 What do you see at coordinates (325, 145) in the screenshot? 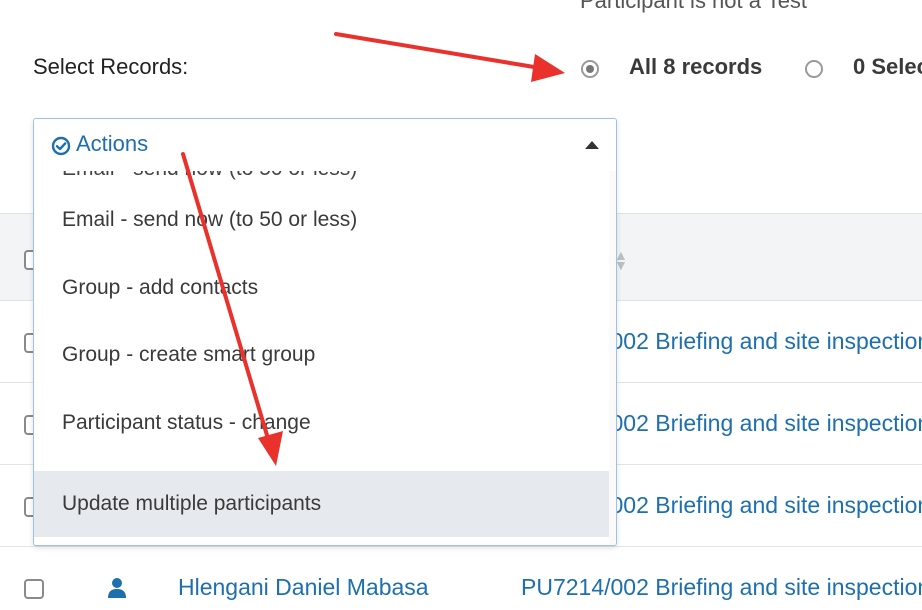
I see `actions-dropdown-toggle: Actions` at bounding box center [325, 145].